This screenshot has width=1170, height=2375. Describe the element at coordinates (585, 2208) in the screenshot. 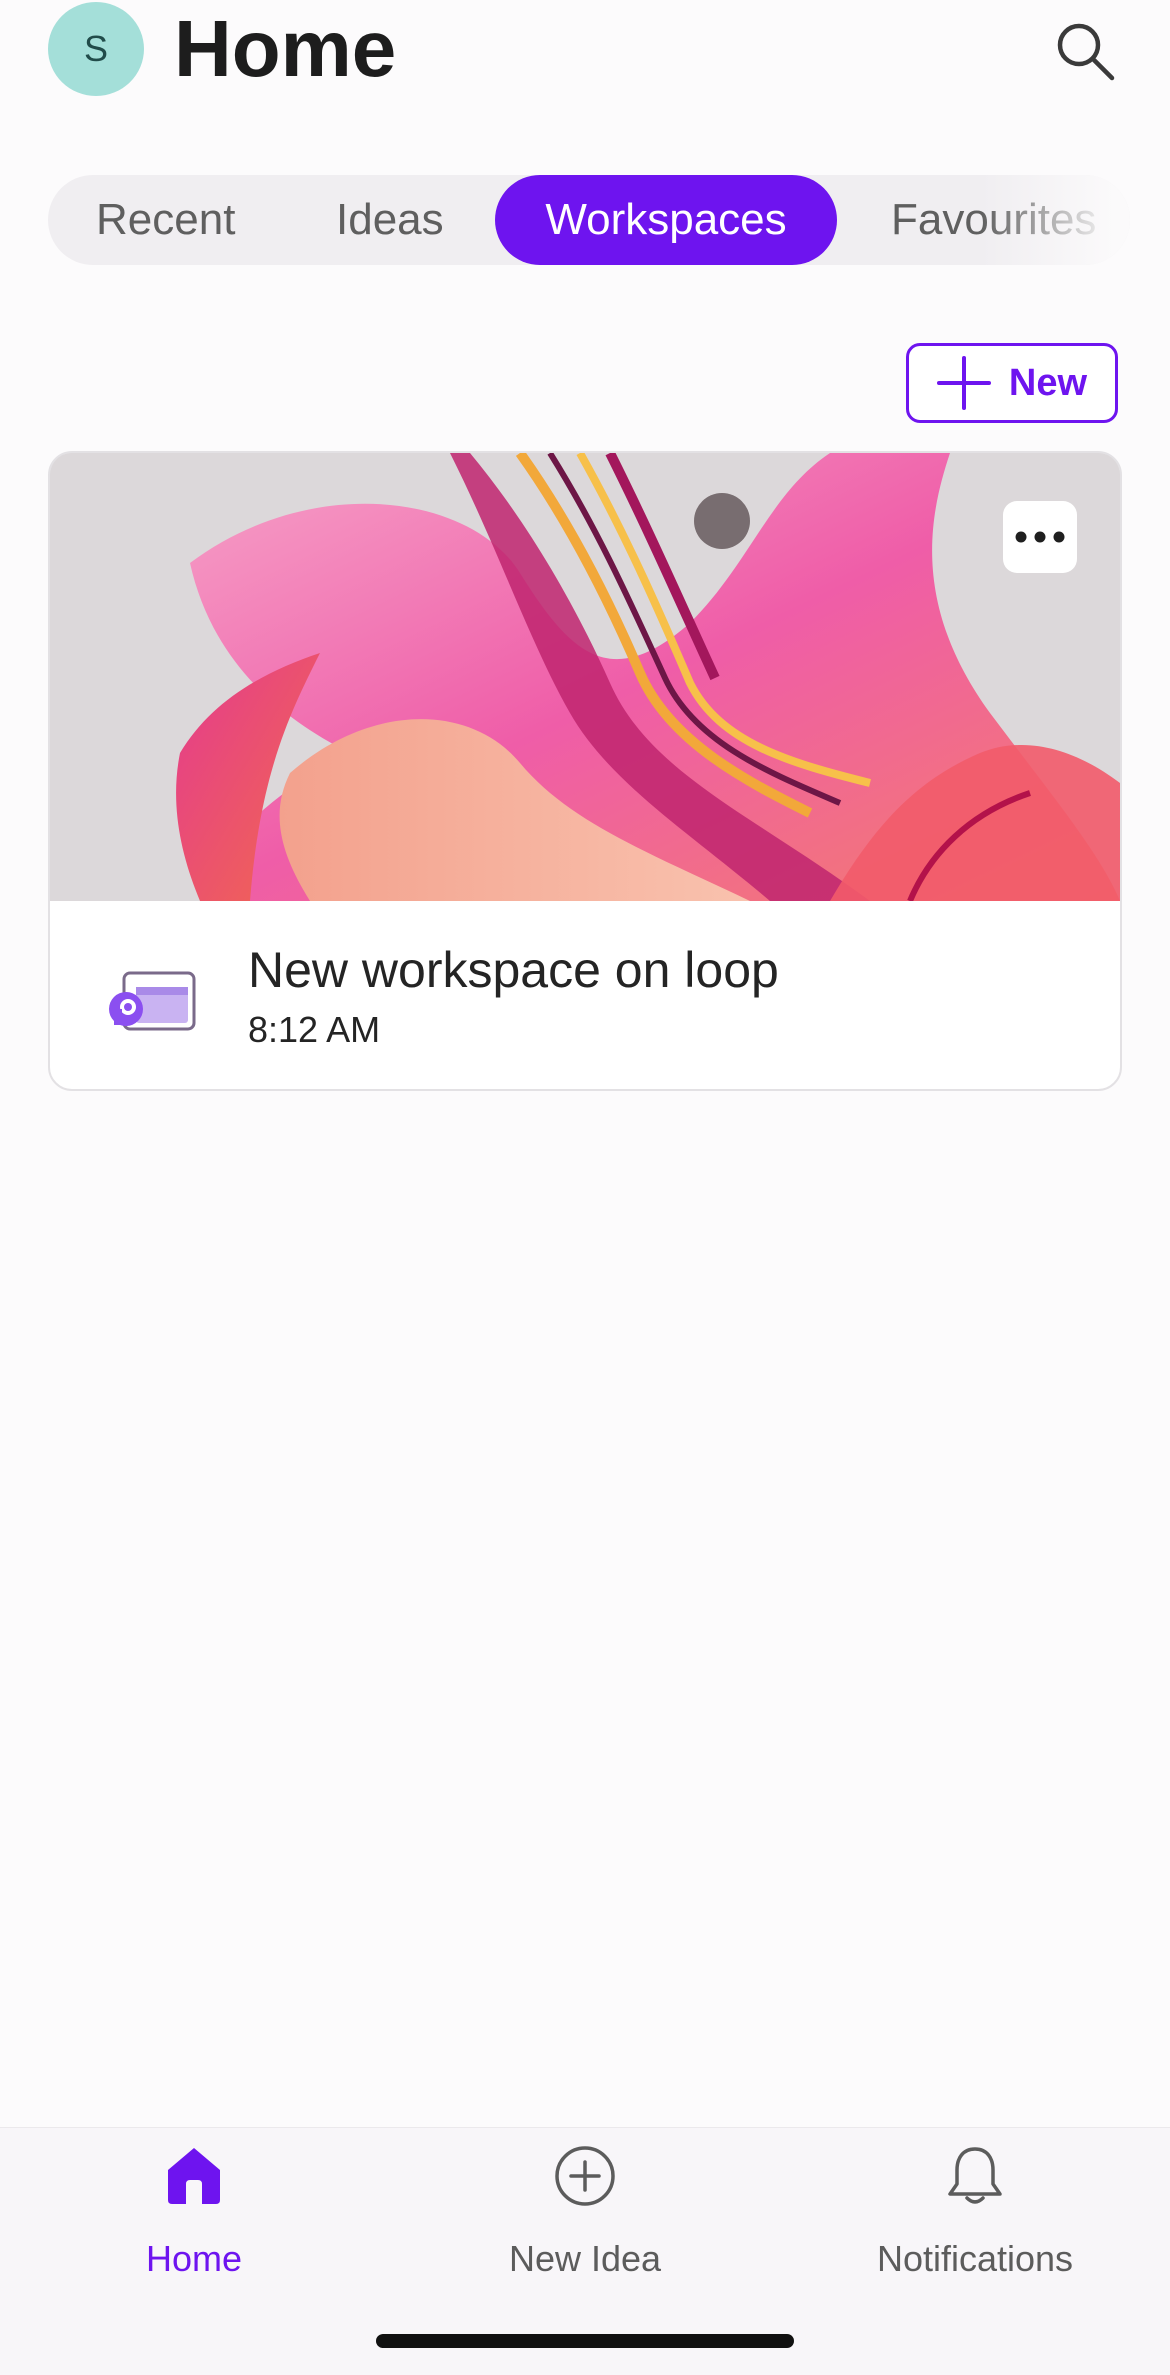

I see `nav-new-idea: New Idea` at that location.